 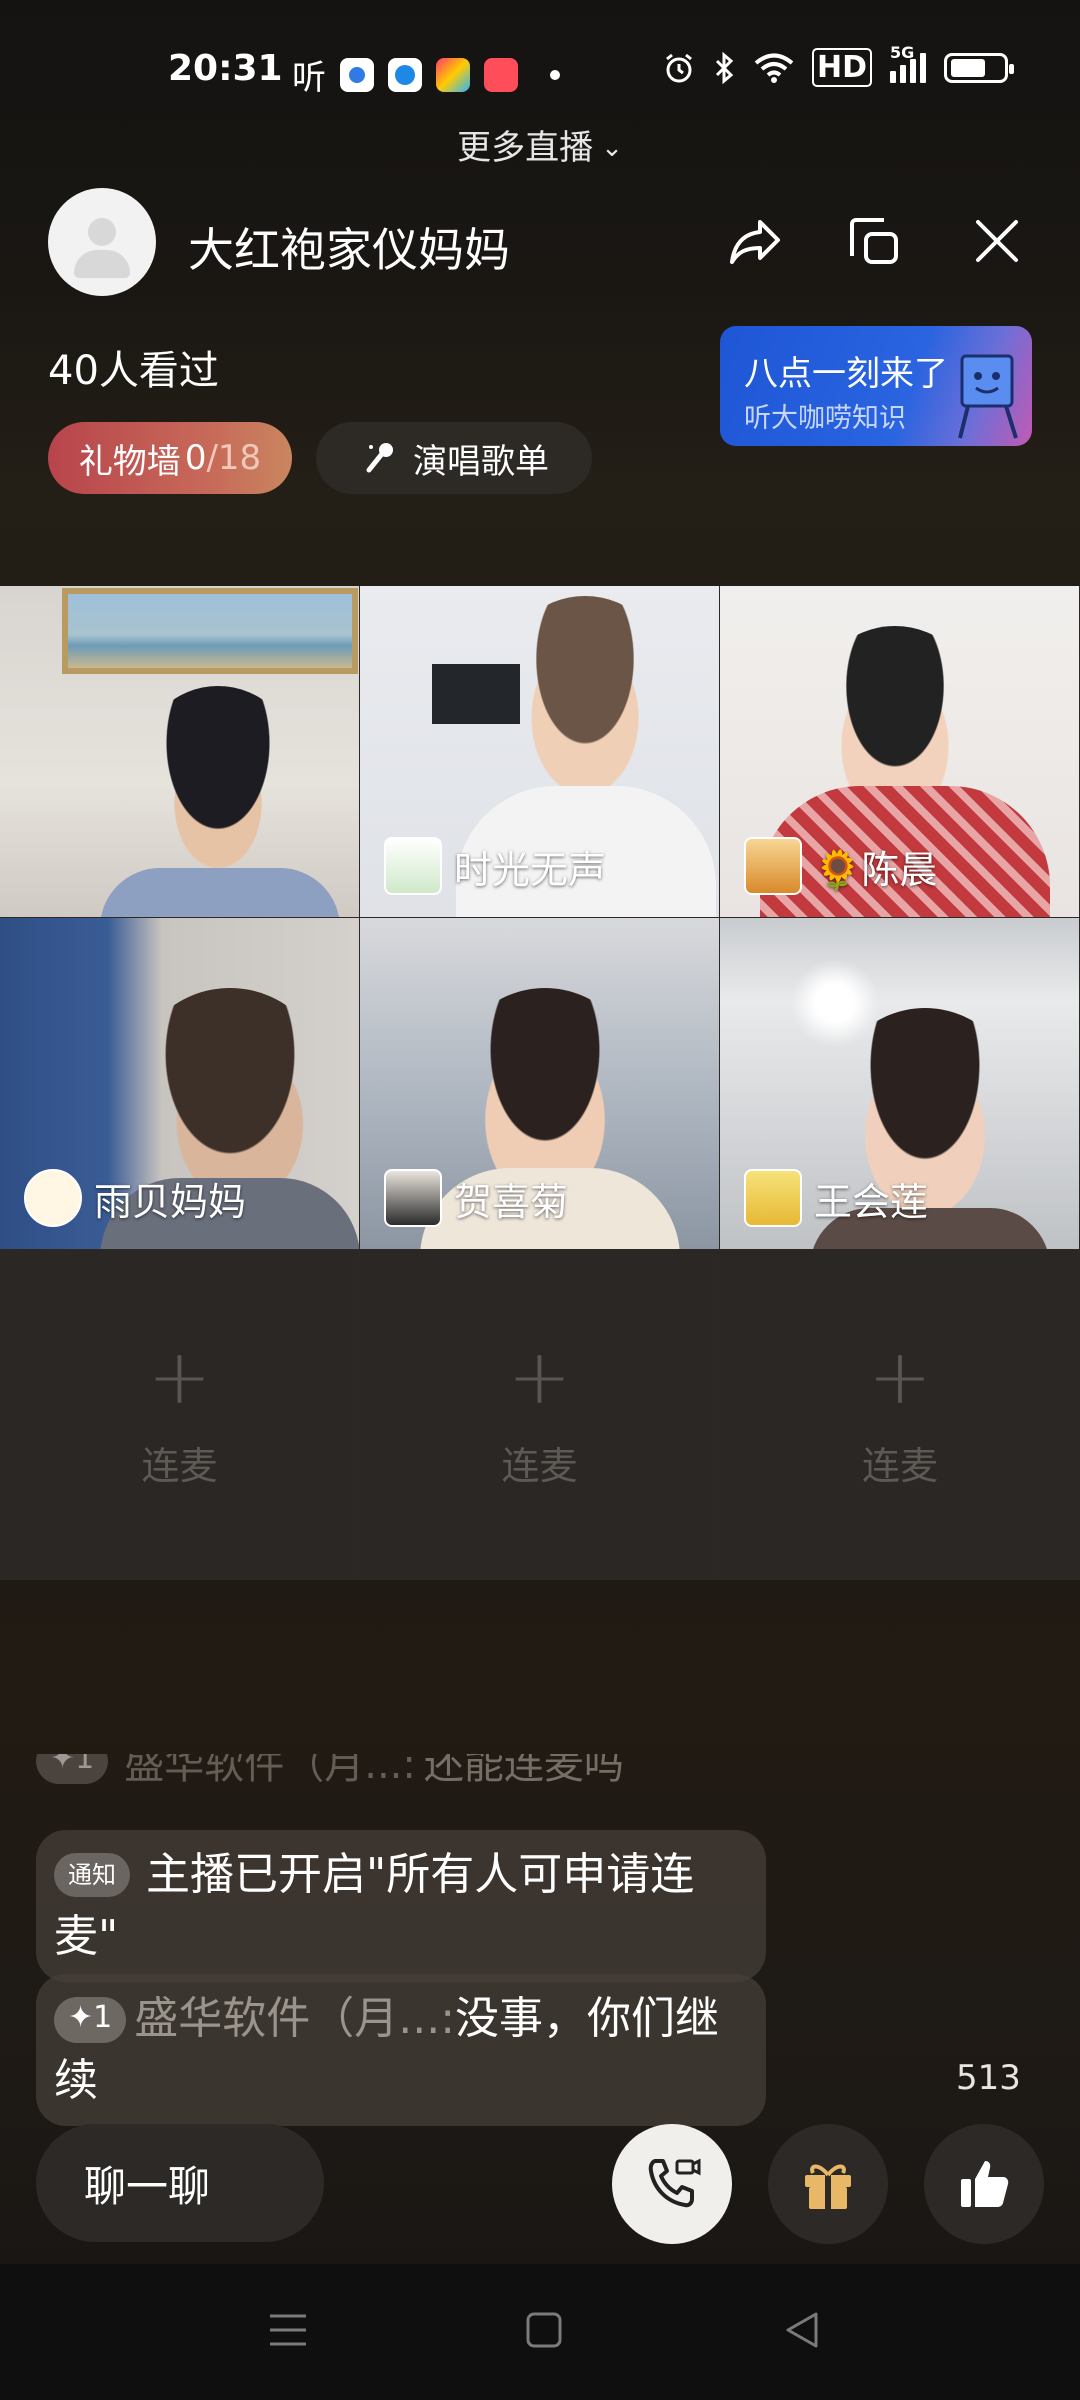 I want to click on video-cell, so click(x=180, y=752).